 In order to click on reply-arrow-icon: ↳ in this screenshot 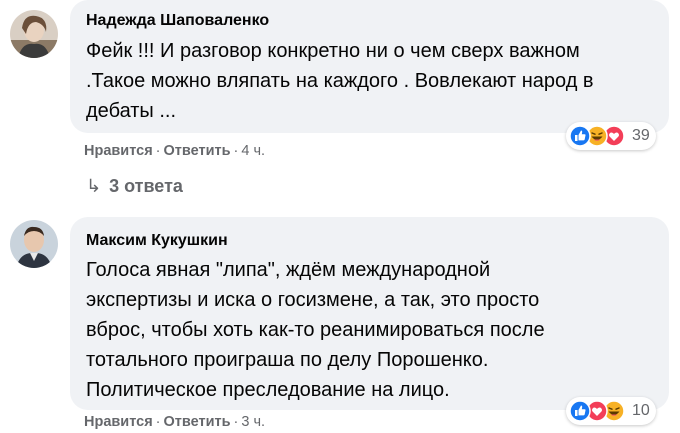, I will do `click(94, 186)`.